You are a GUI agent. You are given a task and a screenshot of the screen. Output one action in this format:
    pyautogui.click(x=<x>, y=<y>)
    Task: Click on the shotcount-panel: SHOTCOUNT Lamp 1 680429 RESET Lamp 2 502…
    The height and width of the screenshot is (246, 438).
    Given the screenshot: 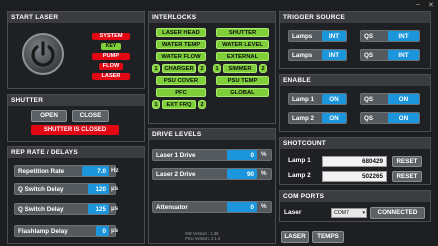 What is the action you would take?
    pyautogui.click(x=355, y=161)
    